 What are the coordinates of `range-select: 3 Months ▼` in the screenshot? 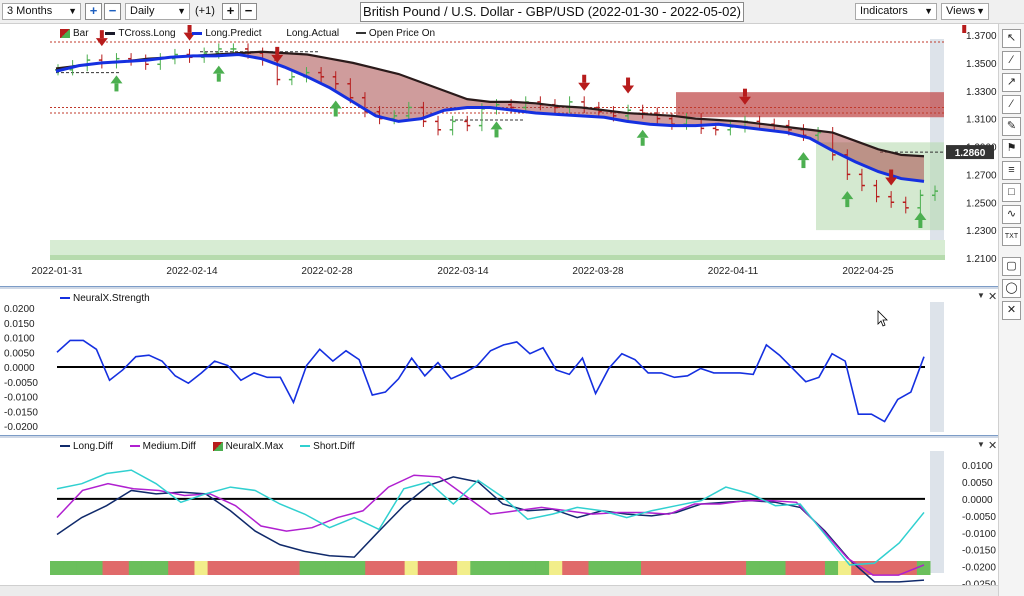 It's located at (41, 11).